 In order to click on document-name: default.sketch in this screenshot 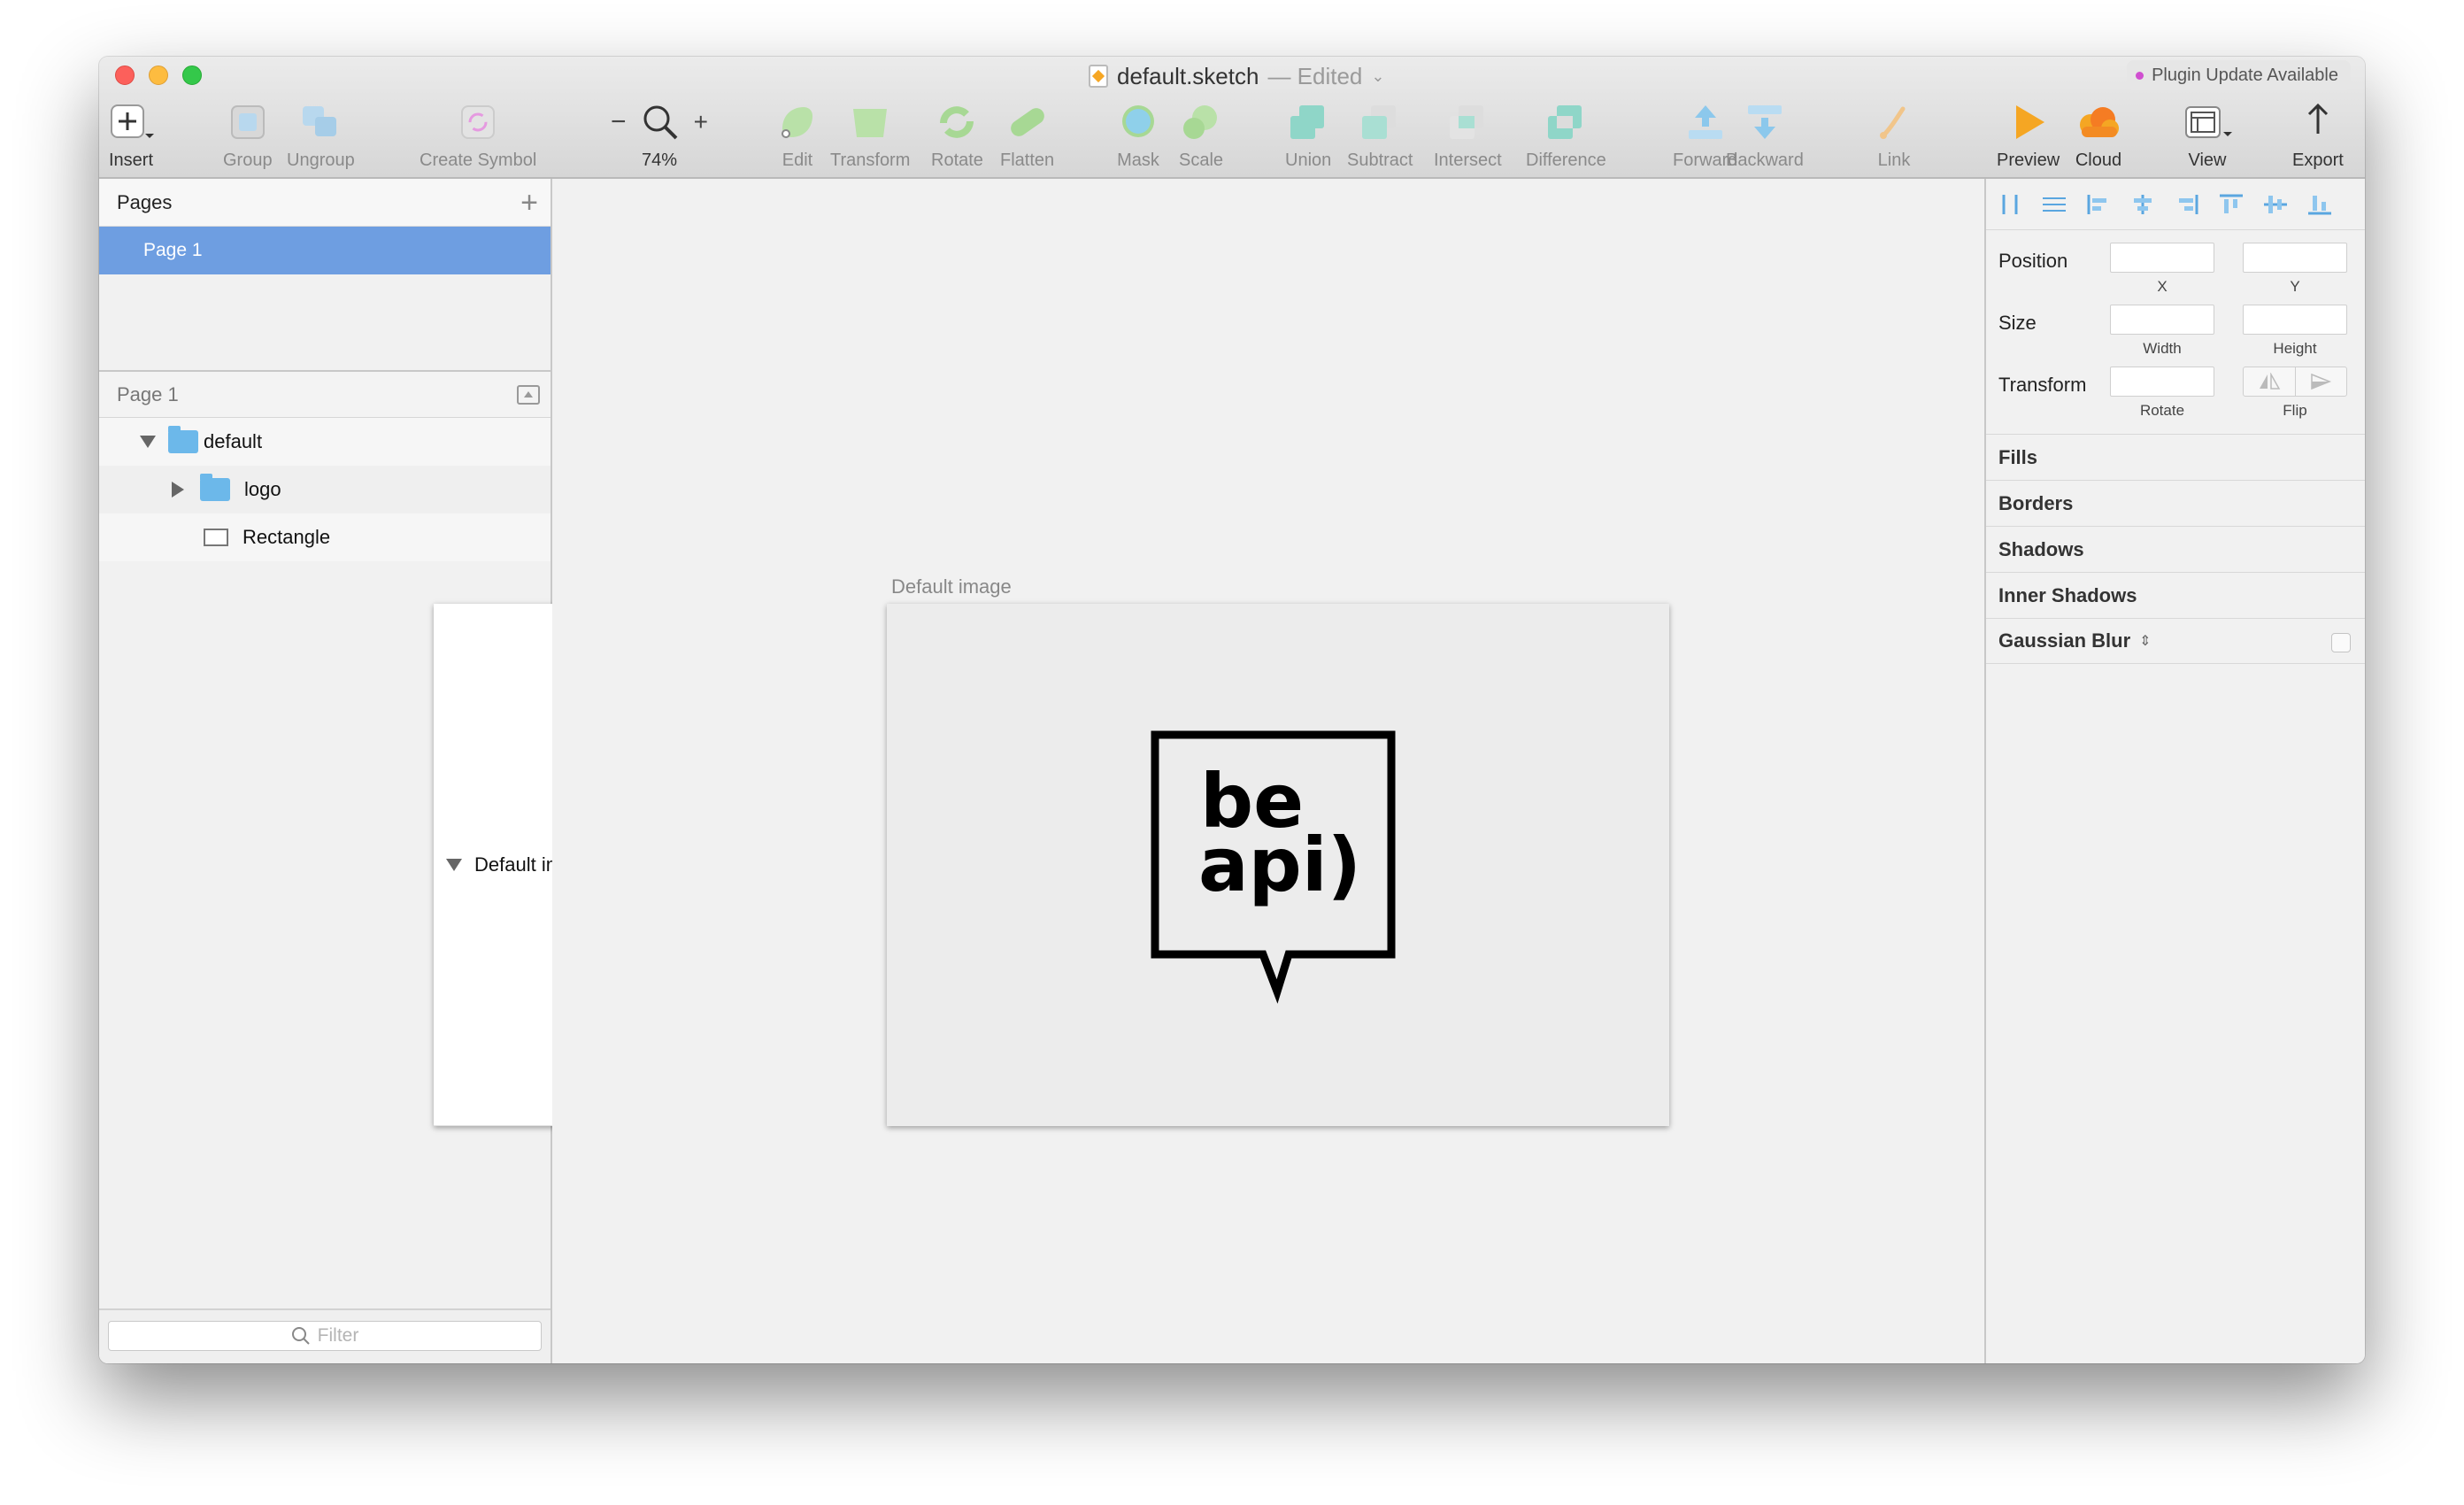, I will do `click(1188, 75)`.